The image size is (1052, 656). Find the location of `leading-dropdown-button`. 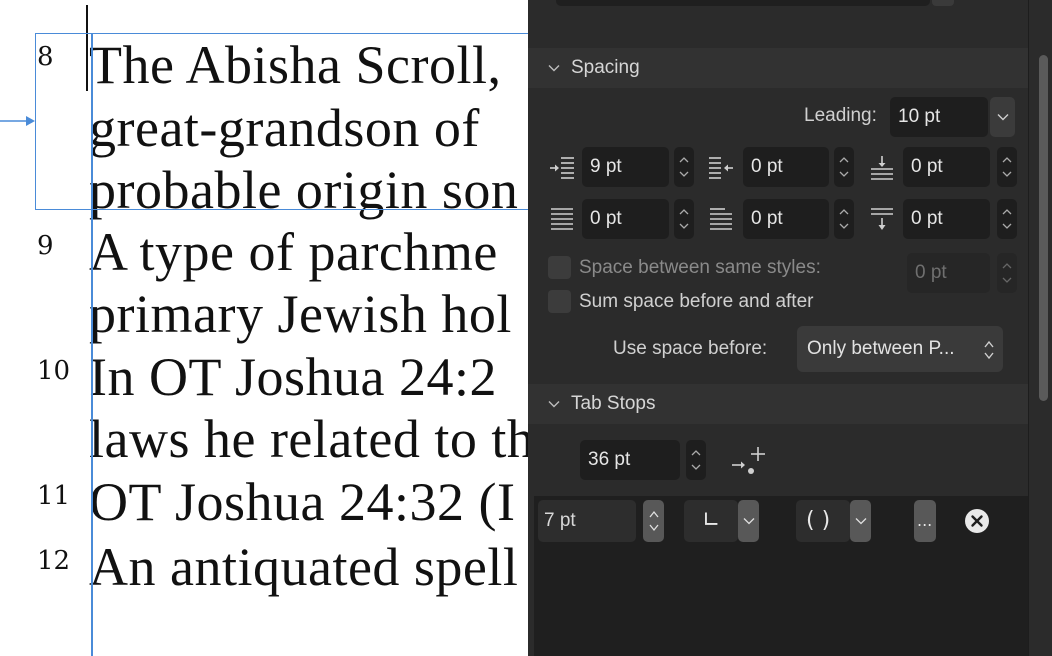

leading-dropdown-button is located at coordinates (1002, 117).